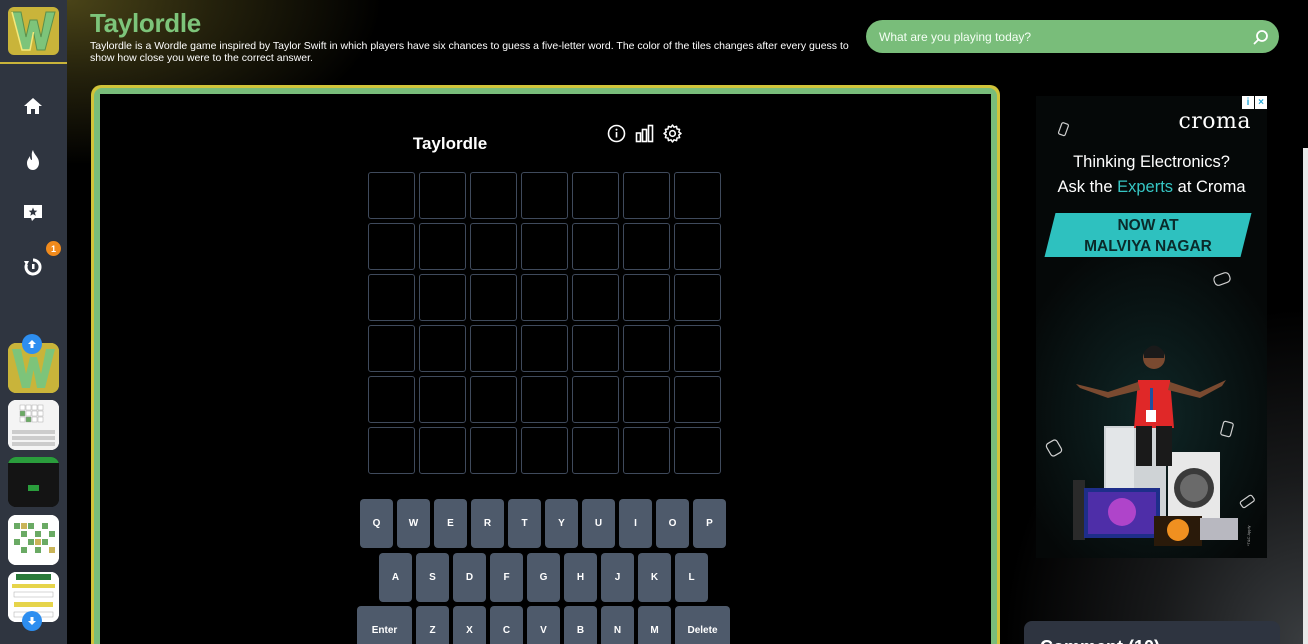 This screenshot has width=1308, height=644. I want to click on settings-icon, so click(672, 133).